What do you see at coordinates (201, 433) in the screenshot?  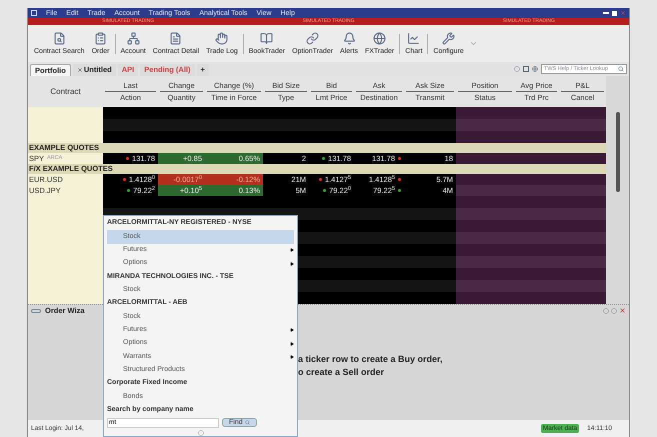 I see `resize-handle-icon` at bounding box center [201, 433].